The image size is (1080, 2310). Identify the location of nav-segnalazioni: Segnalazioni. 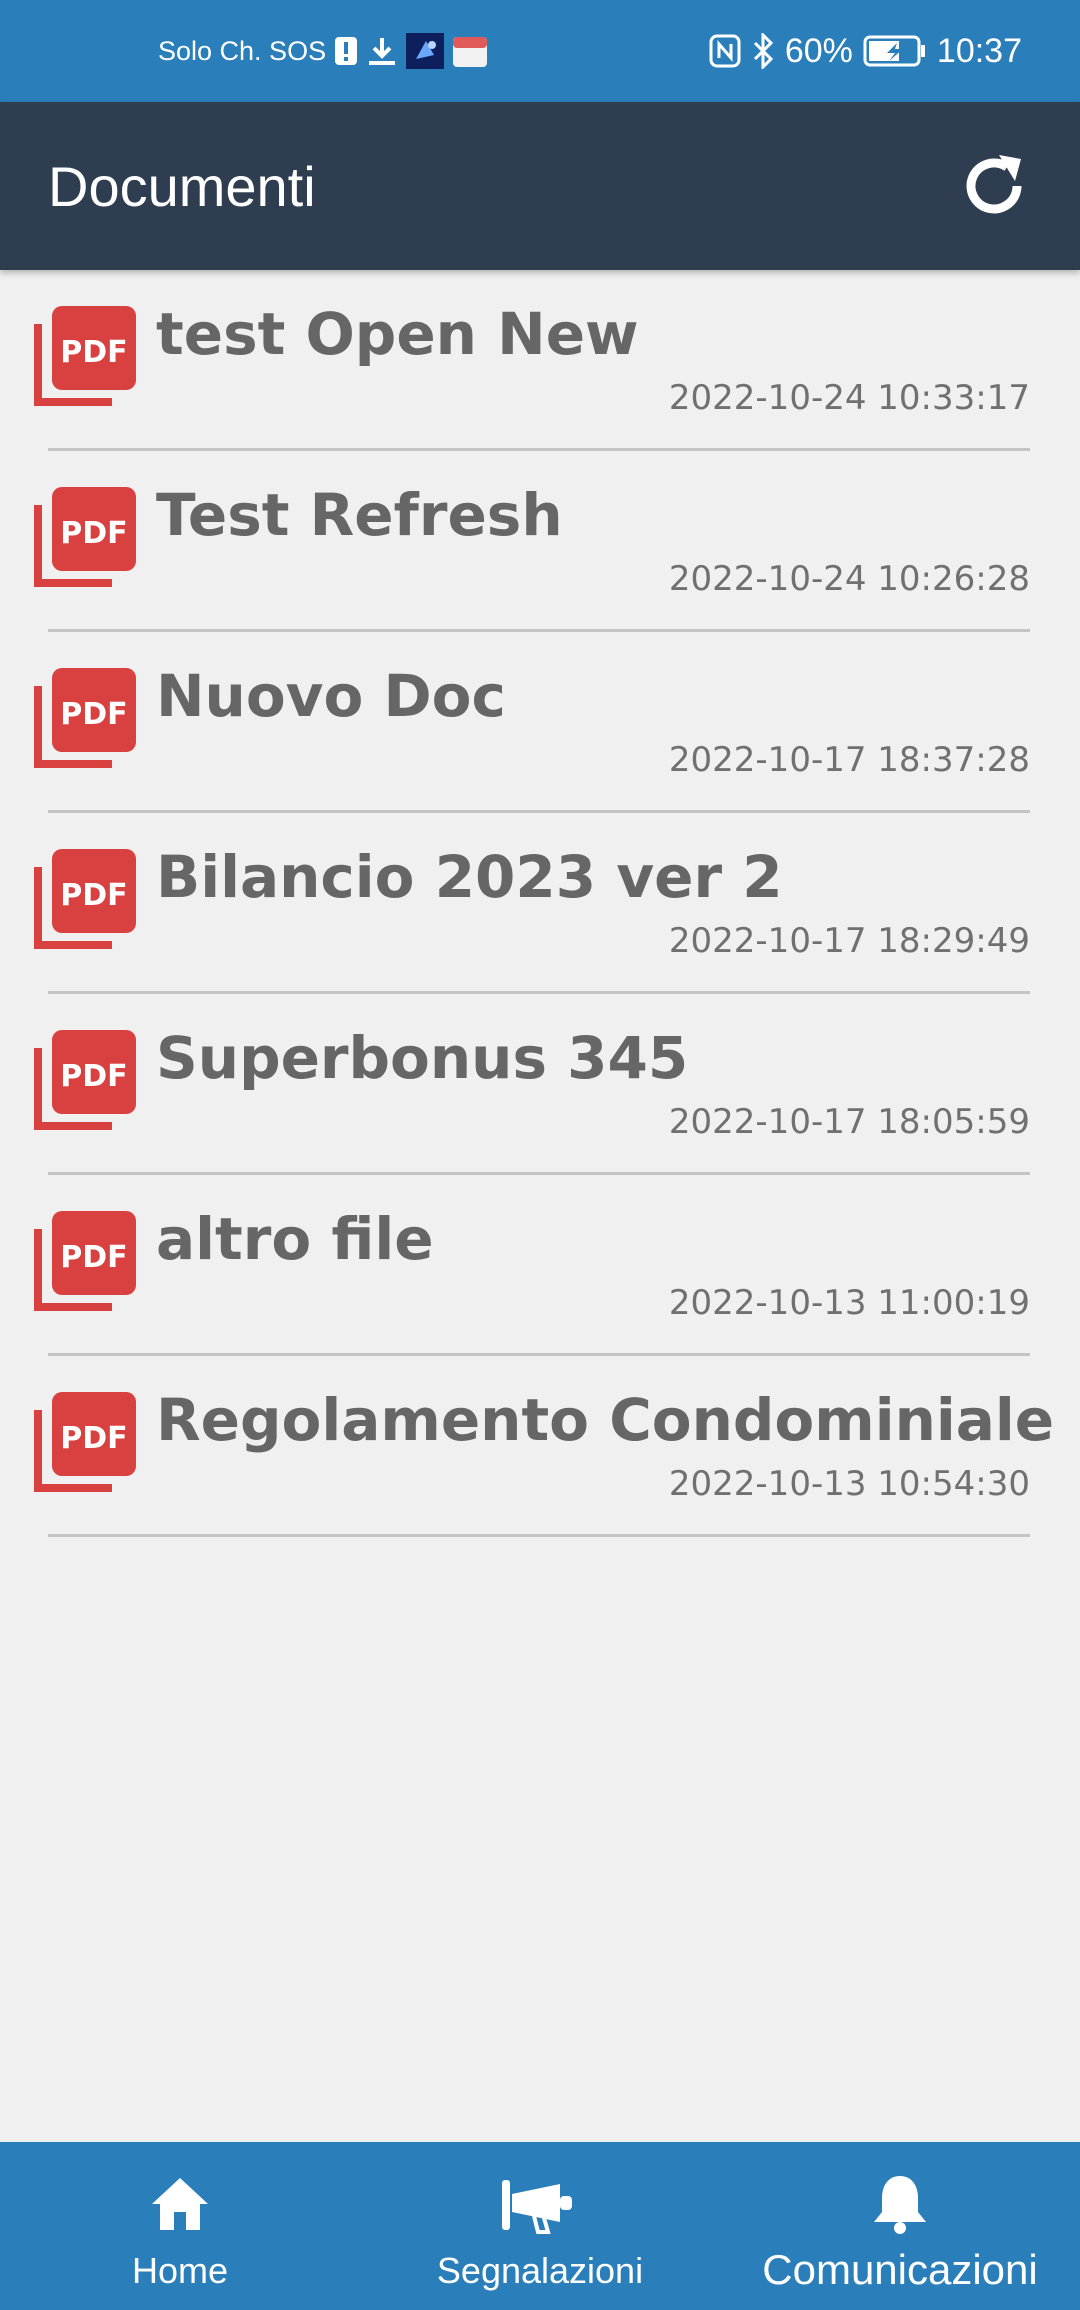
(540, 2226).